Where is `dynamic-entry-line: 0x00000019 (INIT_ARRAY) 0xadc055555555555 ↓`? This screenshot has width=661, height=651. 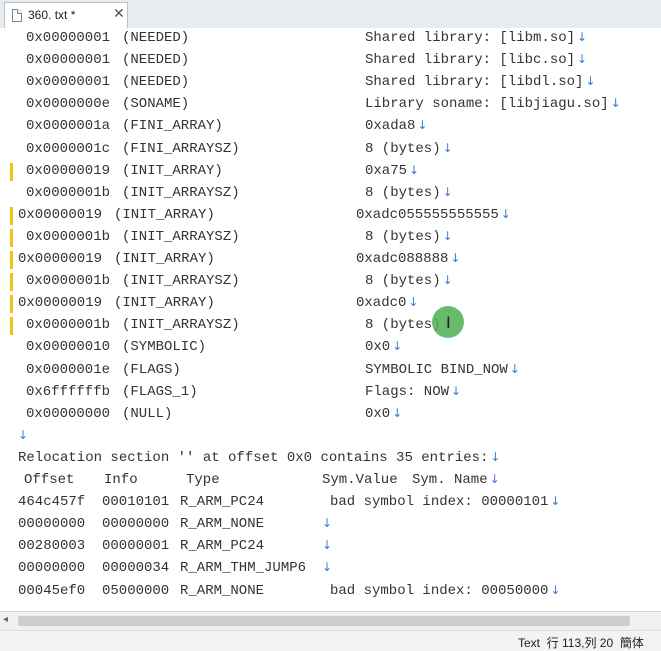 dynamic-entry-line: 0x00000019 (INIT_ARRAY) 0xadc055555555555 ↓ is located at coordinates (330, 216).